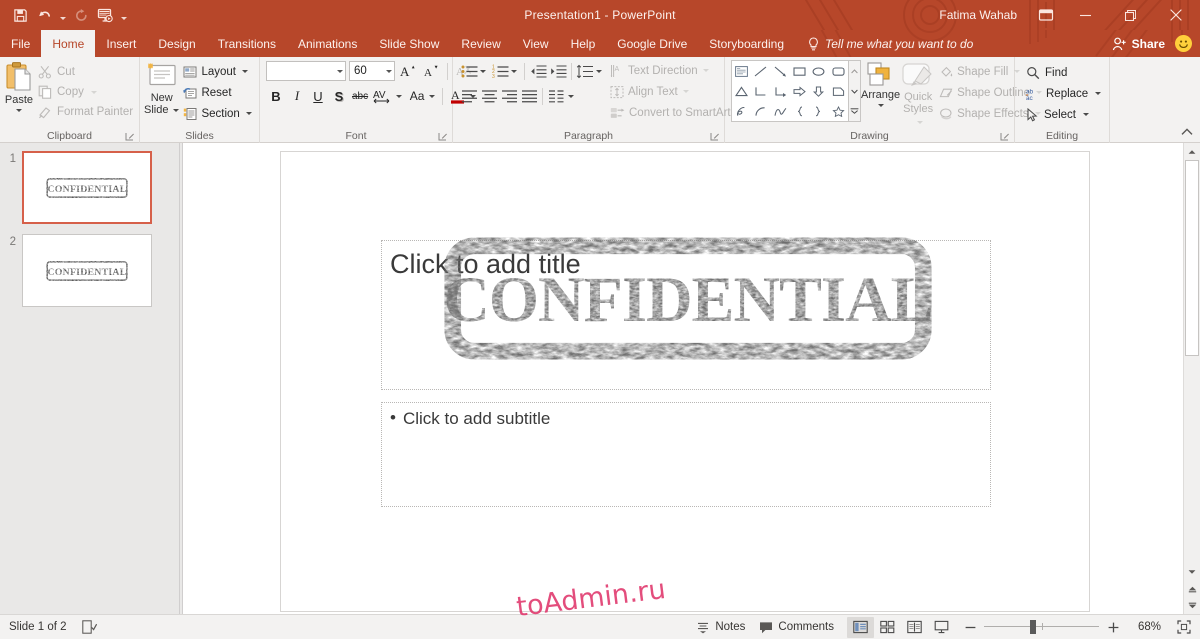 The width and height of the screenshot is (1200, 639). What do you see at coordinates (914, 627) in the screenshot?
I see `reading-view-button` at bounding box center [914, 627].